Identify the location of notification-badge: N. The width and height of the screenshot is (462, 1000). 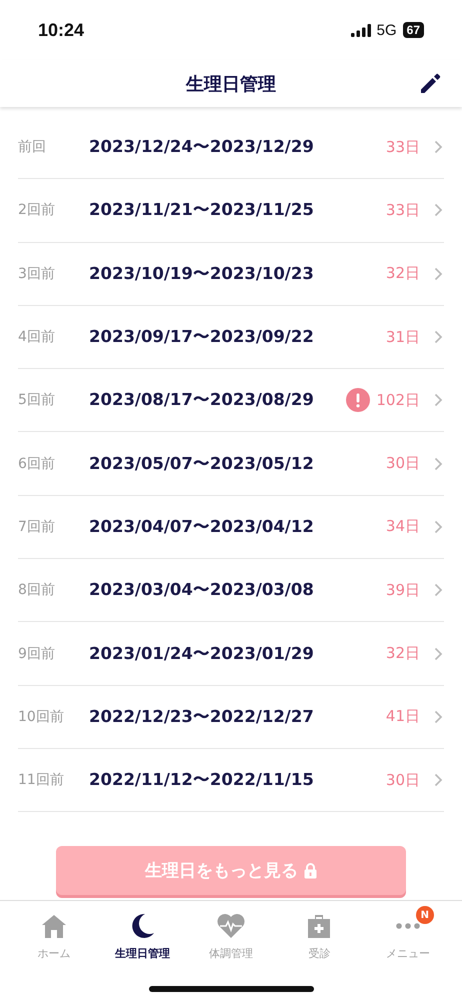
(425, 915).